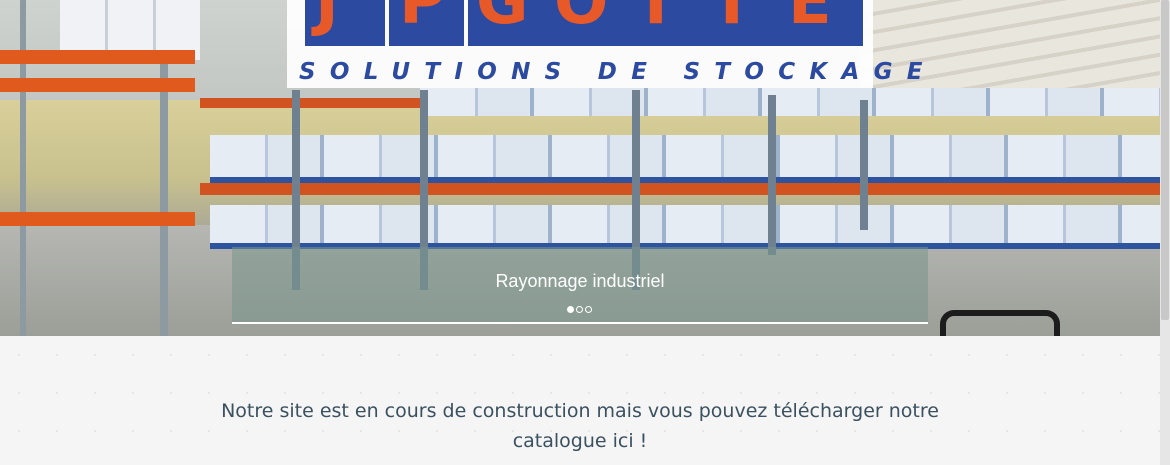 This screenshot has width=1170, height=465. Describe the element at coordinates (1165, 160) in the screenshot. I see `scrollbar-thumb` at that location.